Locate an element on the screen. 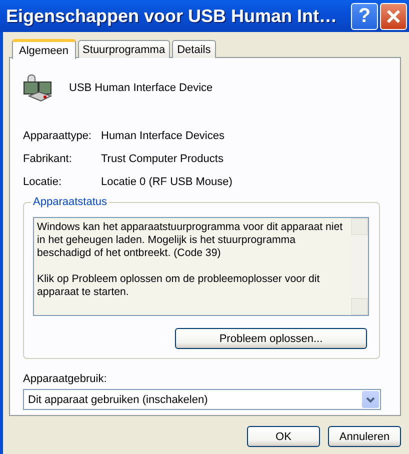  status-message: Klik op Probleem oplossen om de probleemoplosser voor dit apparaat te starten. is located at coordinates (179, 286).